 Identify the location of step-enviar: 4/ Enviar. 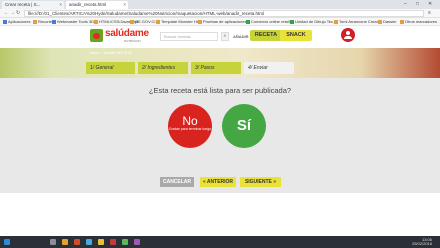
(269, 68).